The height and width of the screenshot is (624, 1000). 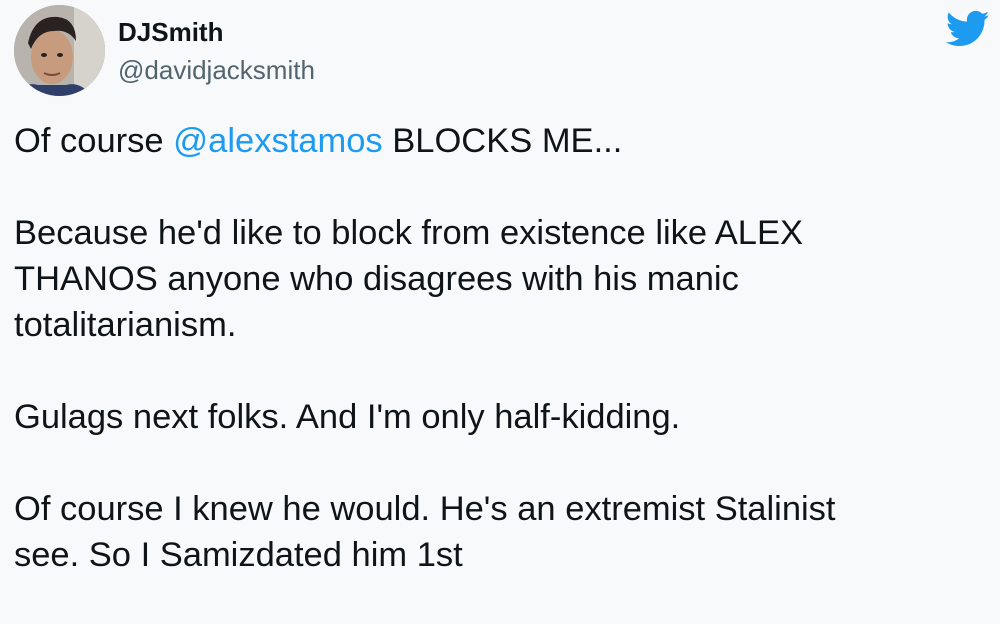 I want to click on tweet-line: see. So I Samizdated him 1st, so click(x=238, y=555).